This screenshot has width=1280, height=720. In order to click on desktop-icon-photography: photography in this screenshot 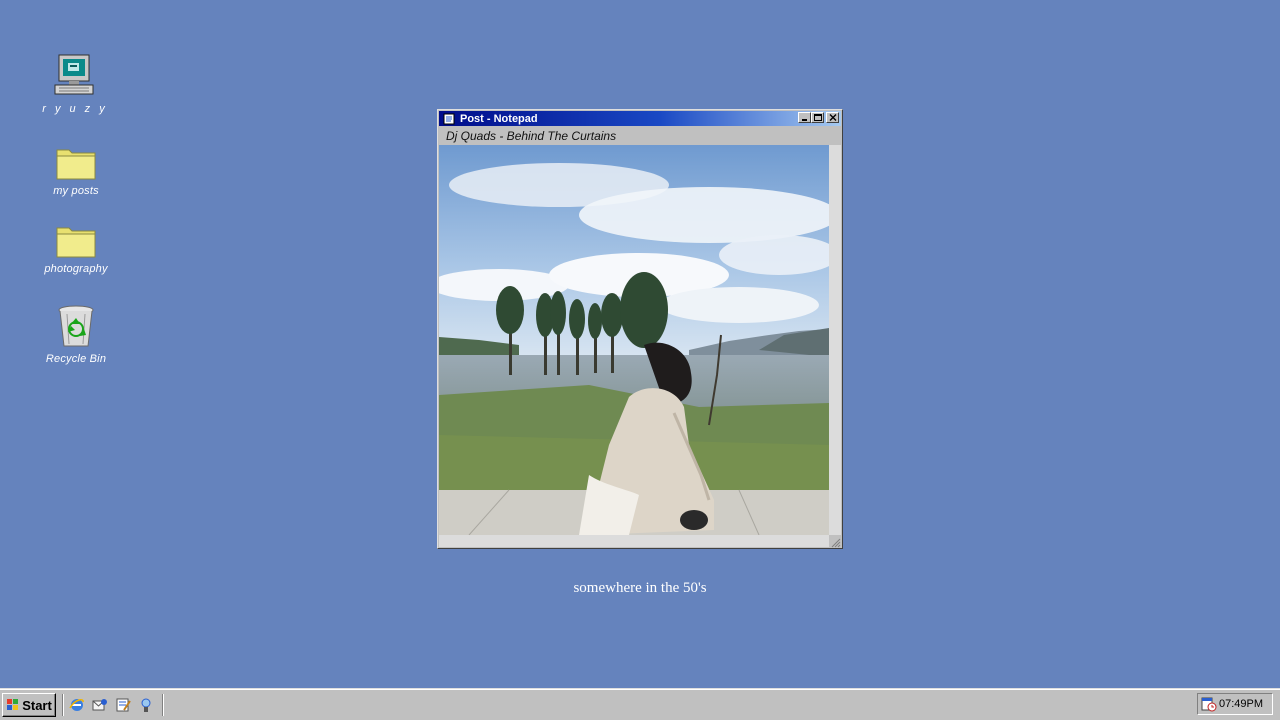, I will do `click(76, 248)`.